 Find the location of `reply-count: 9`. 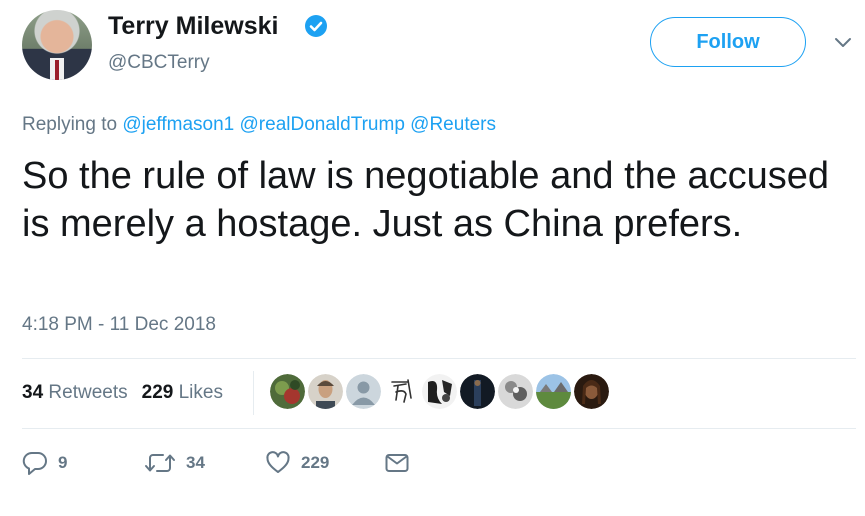

reply-count: 9 is located at coordinates (63, 462).